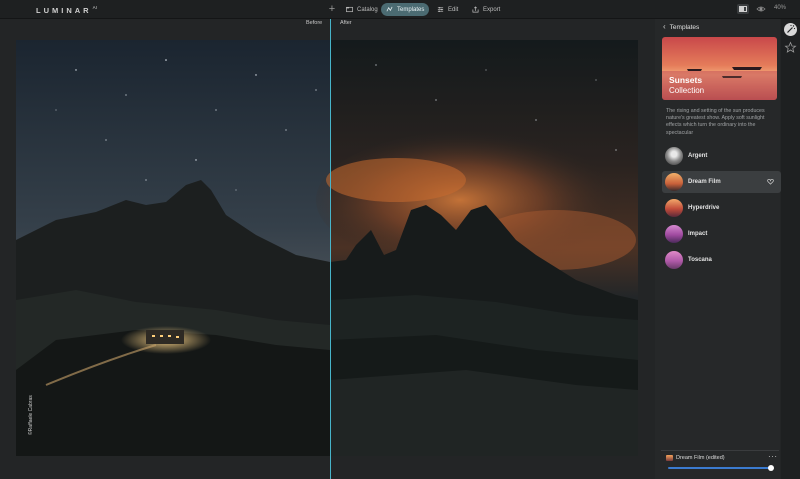  I want to click on collection-banner: Sunsets Collection, so click(719, 68).